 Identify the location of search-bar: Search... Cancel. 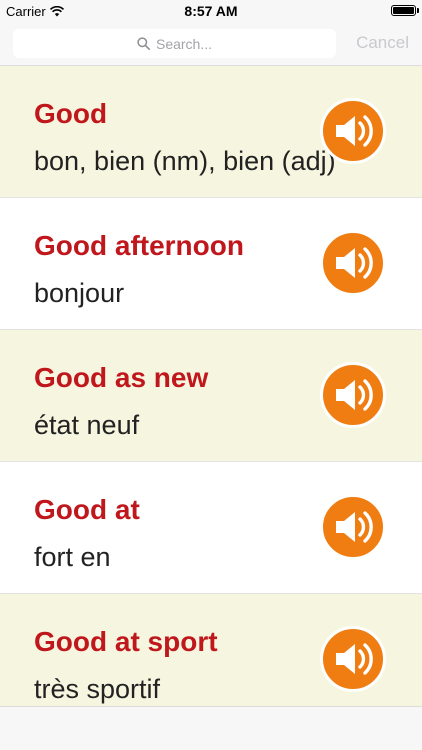
(211, 44).